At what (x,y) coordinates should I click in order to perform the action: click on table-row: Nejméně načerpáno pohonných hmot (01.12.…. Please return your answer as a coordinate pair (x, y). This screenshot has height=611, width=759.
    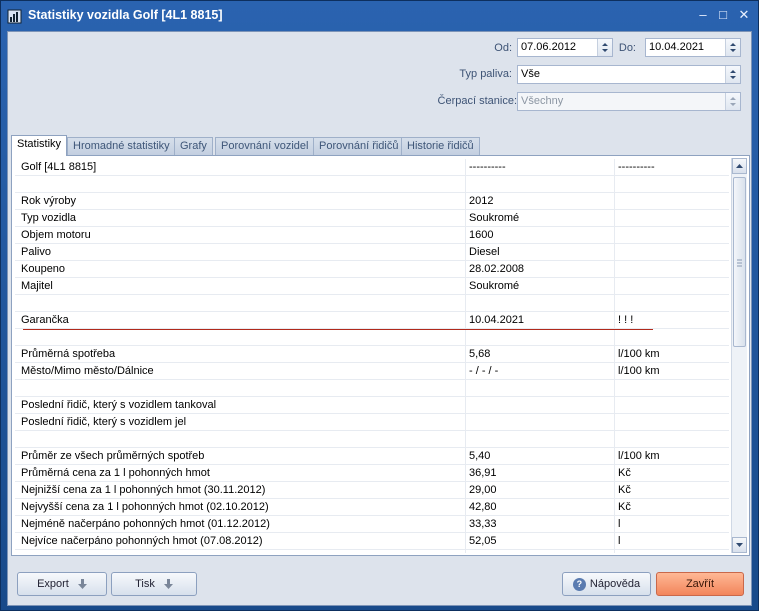
    Looking at the image, I should click on (372, 524).